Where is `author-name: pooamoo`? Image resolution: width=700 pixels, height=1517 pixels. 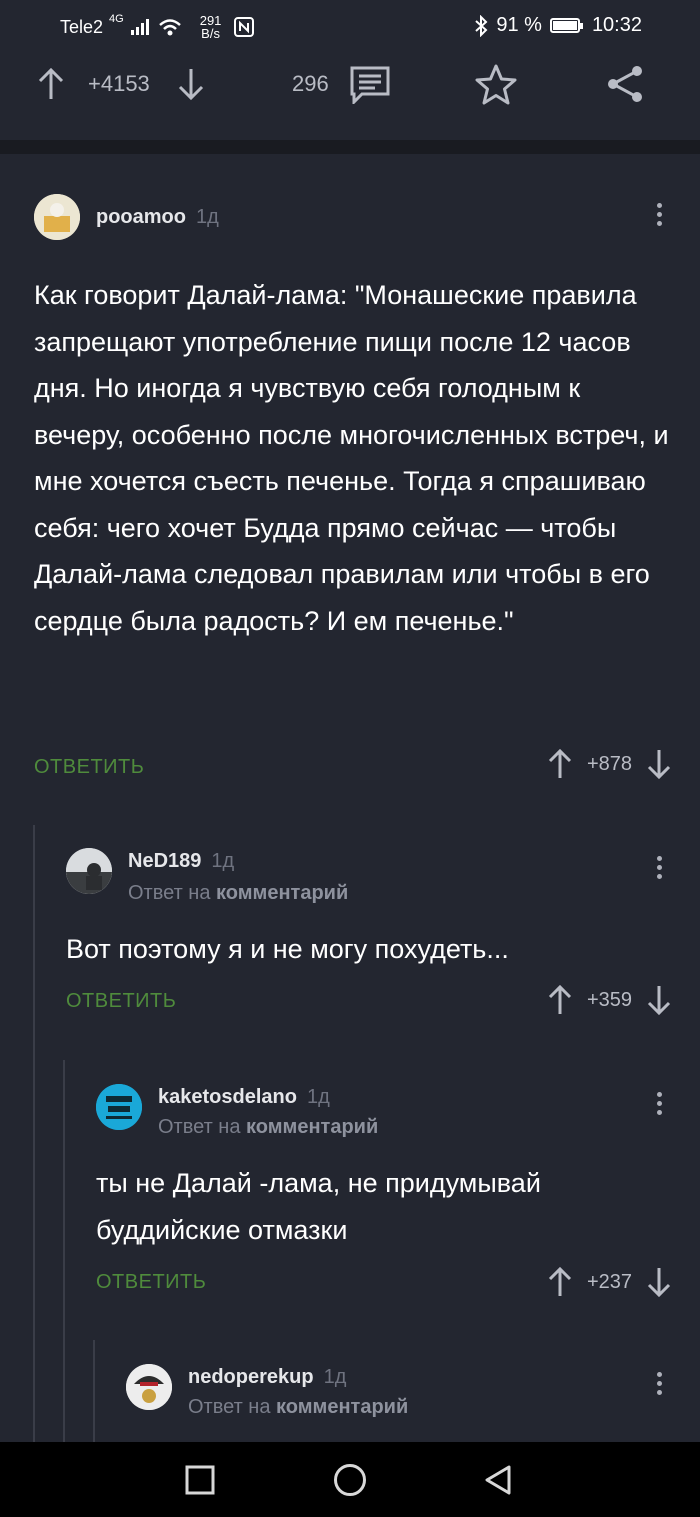
author-name: pooamoo is located at coordinates (141, 217).